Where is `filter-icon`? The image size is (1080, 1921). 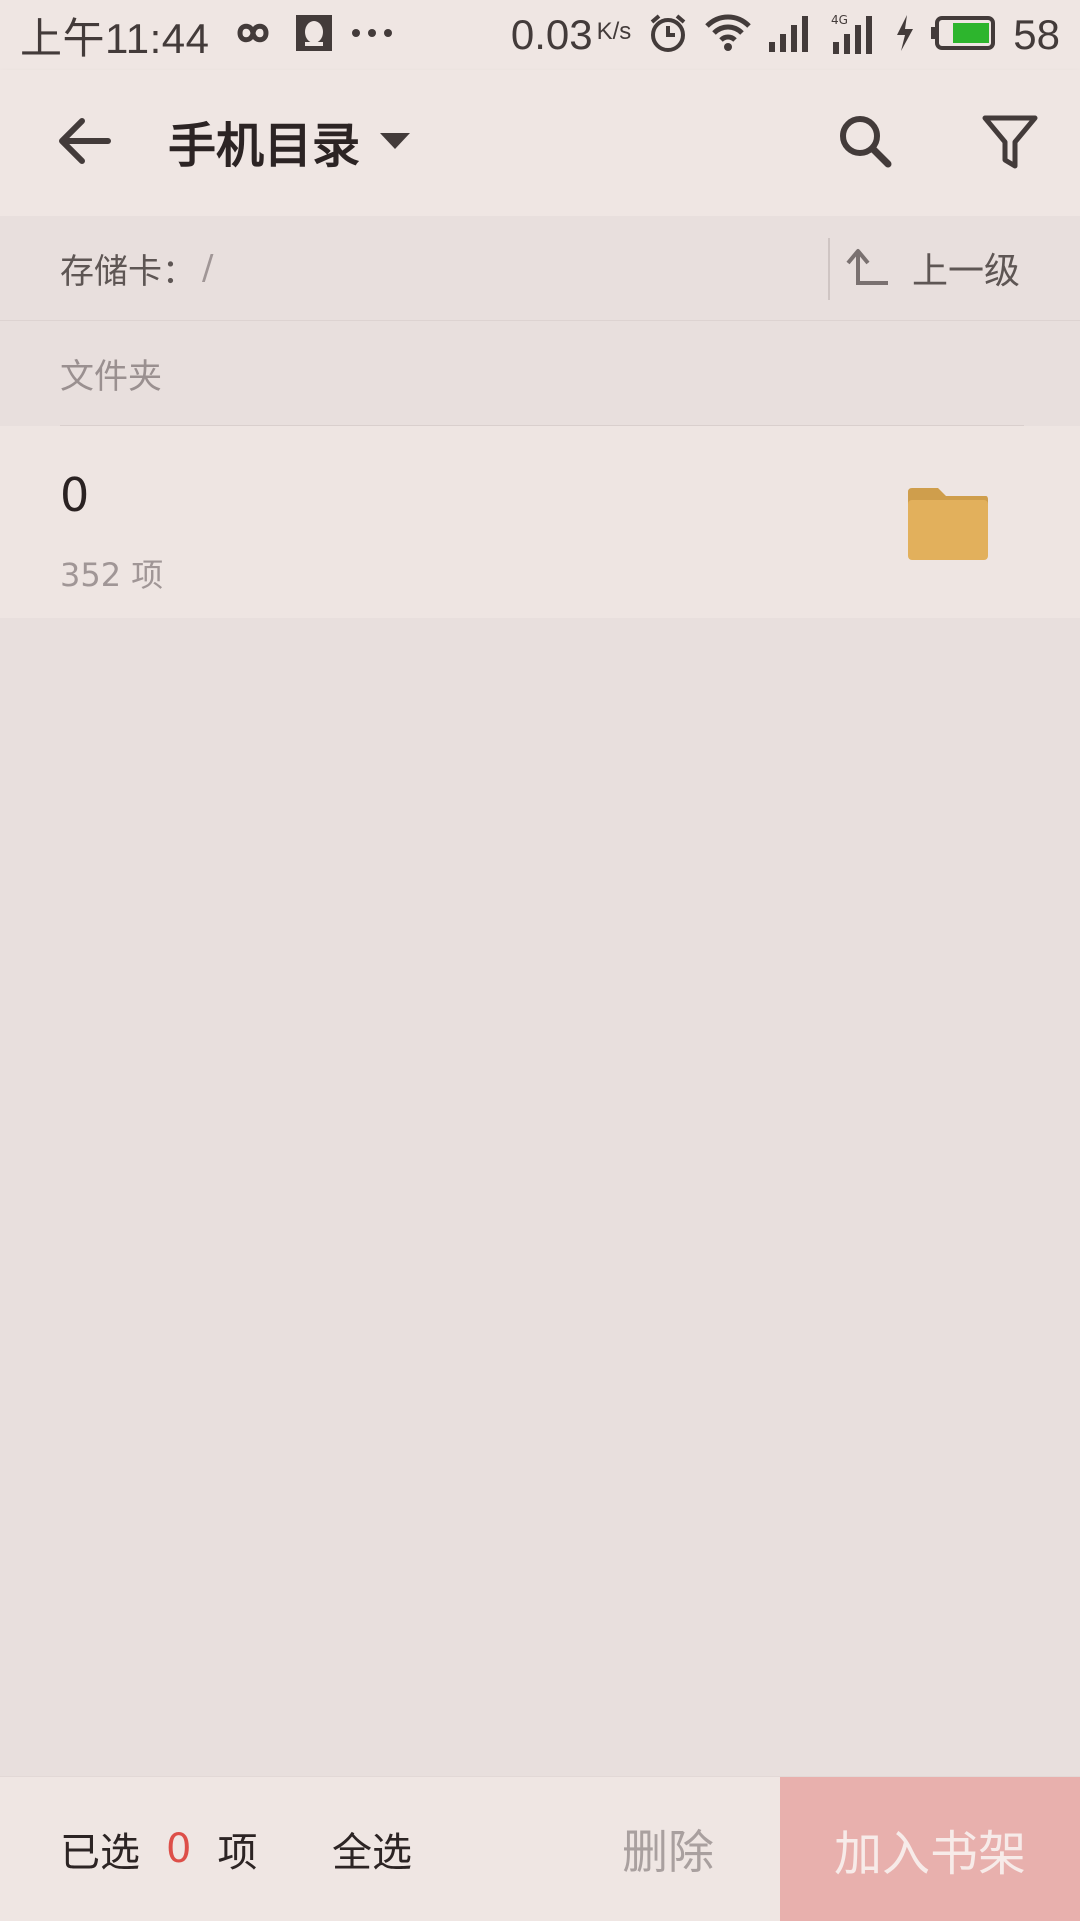
filter-icon is located at coordinates (1010, 142).